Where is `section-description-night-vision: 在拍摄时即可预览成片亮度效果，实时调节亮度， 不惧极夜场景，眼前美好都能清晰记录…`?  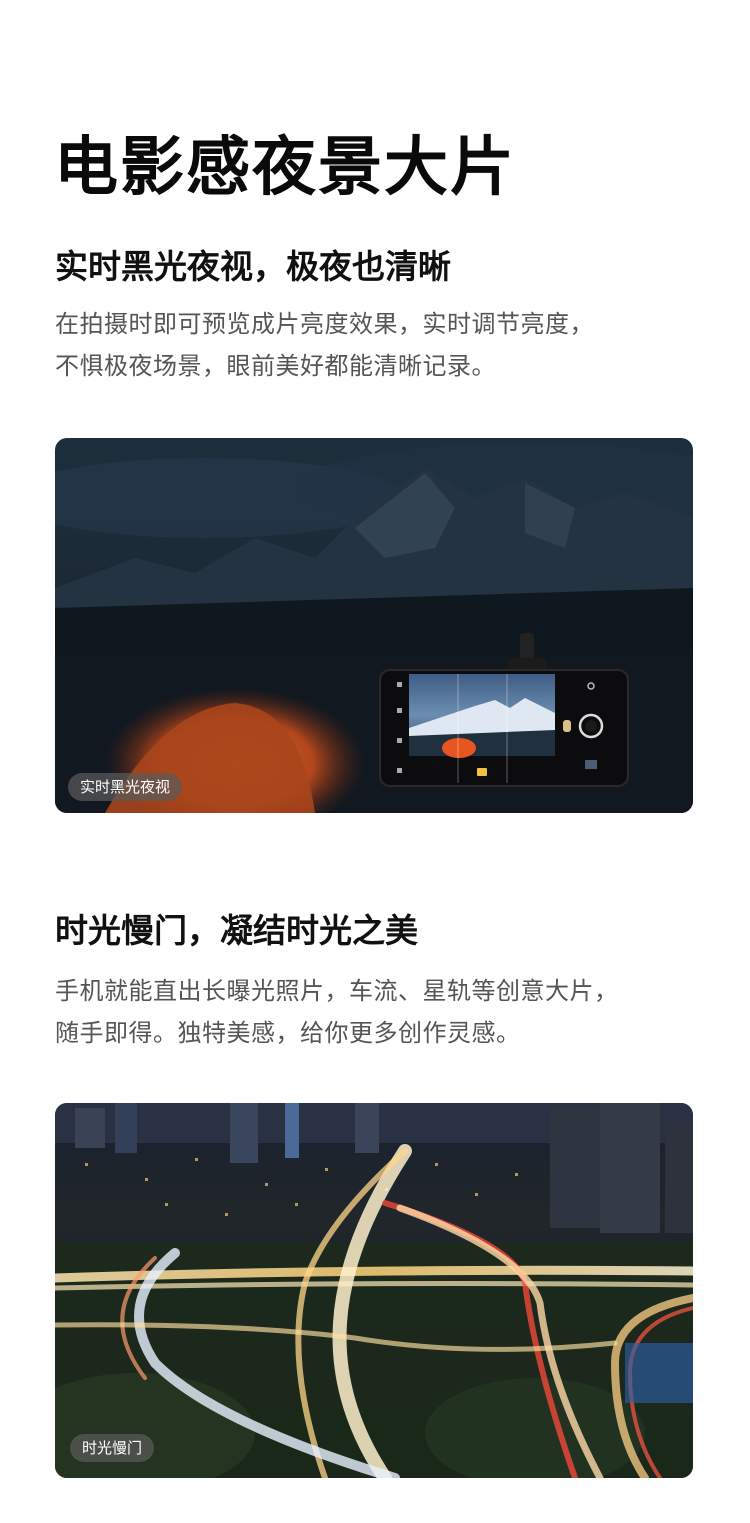
section-description-night-vision: 在拍摄时即可预览成片亮度效果，实时调节亮度， 不惧极夜场景，眼前美好都能清晰记录… is located at coordinates (380, 345).